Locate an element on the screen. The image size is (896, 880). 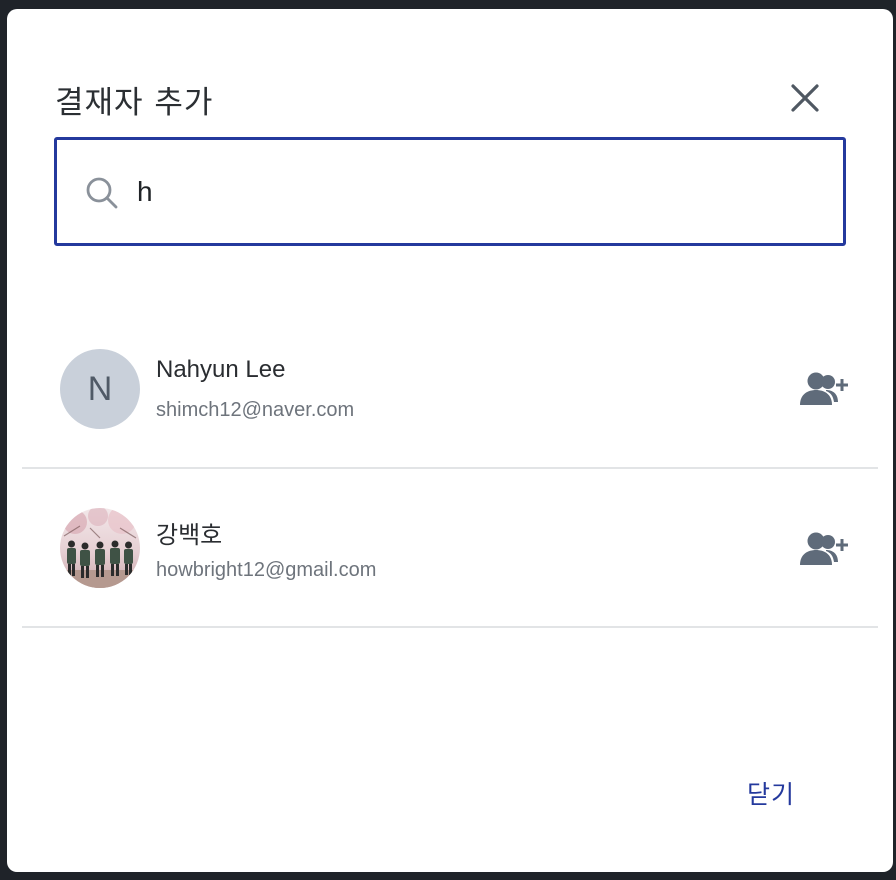
close-icon is located at coordinates (805, 98).